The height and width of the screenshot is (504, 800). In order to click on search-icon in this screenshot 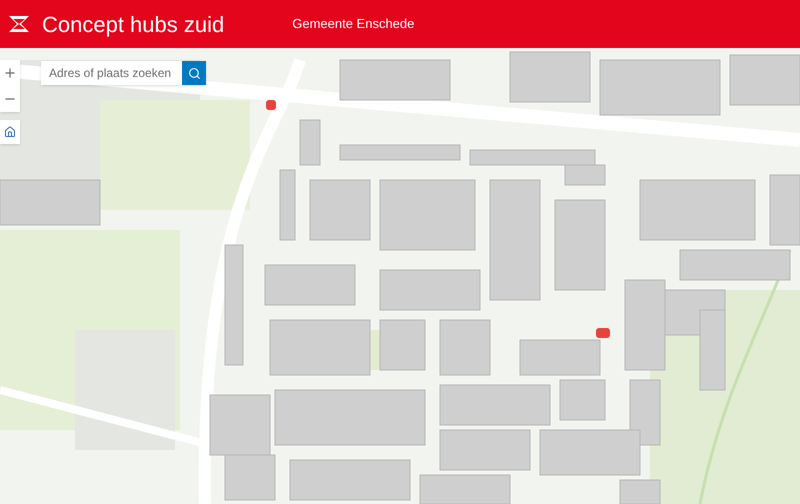, I will do `click(194, 73)`.